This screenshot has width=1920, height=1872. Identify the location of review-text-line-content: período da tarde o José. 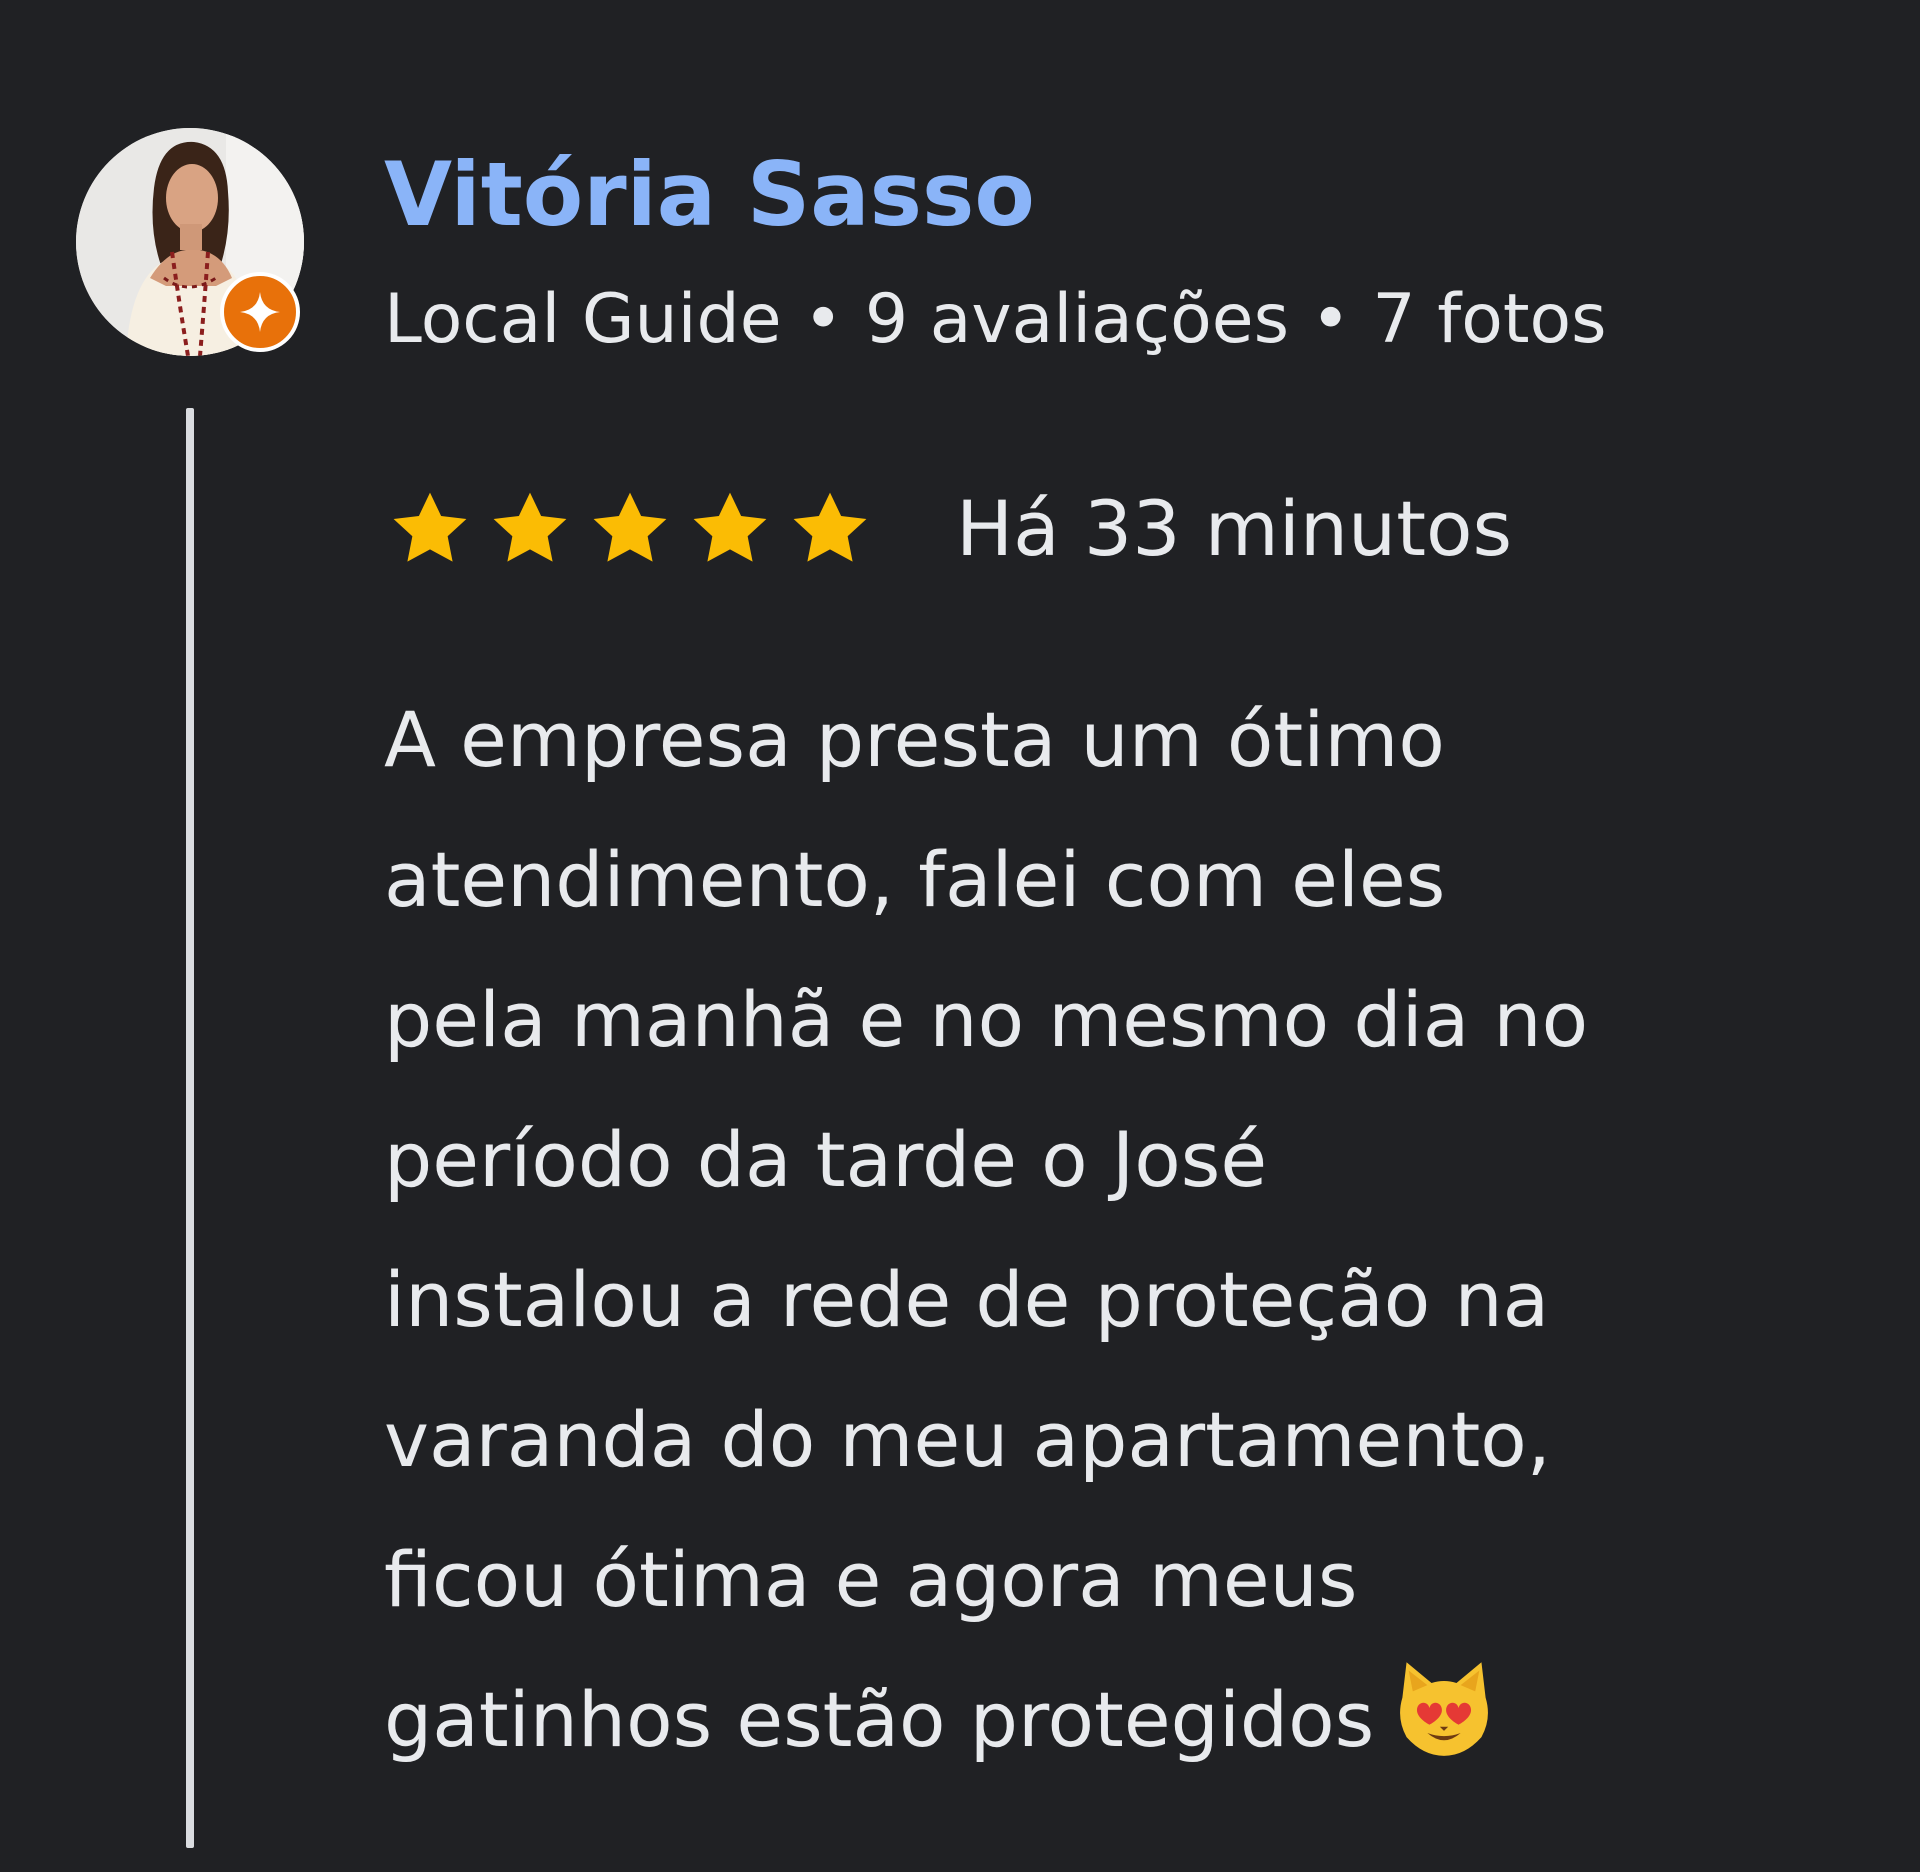
(826, 1159).